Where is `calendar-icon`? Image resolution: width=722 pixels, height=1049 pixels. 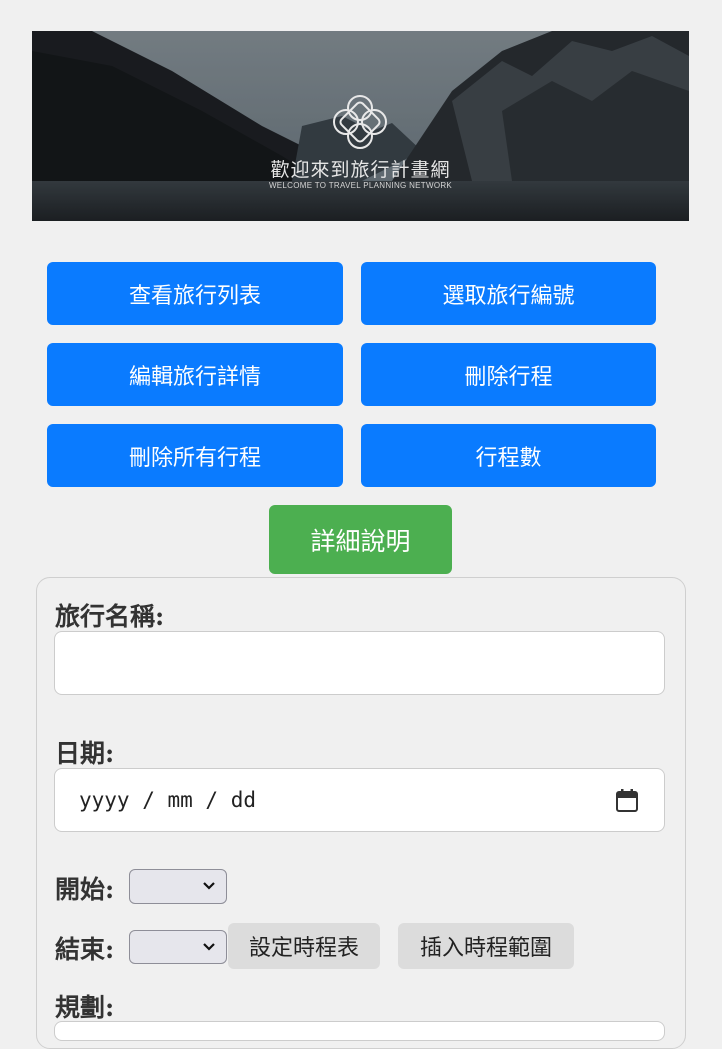
calendar-icon is located at coordinates (627, 800).